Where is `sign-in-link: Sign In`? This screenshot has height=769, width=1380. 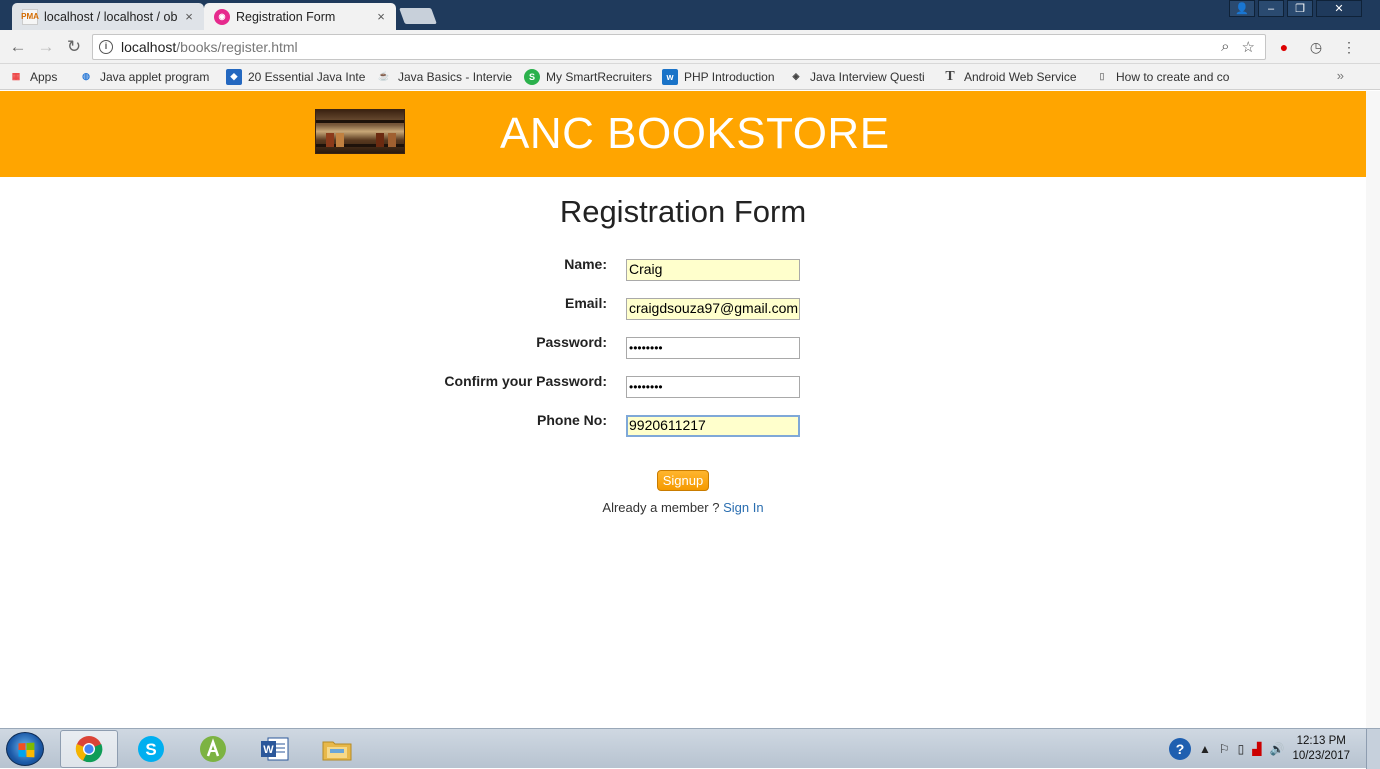 sign-in-link: Sign In is located at coordinates (743, 507).